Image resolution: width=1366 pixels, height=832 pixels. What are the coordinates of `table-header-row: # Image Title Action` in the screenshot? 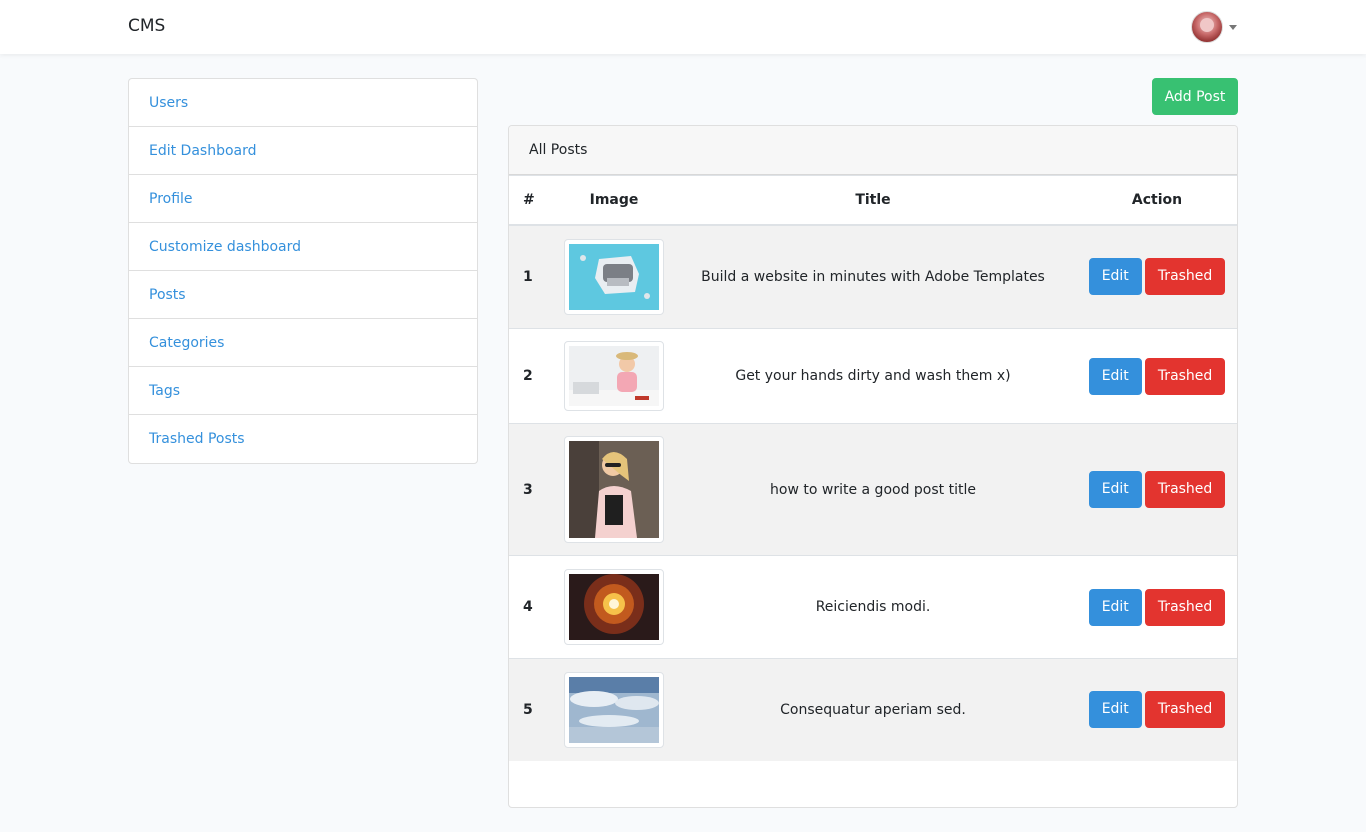 It's located at (873, 200).